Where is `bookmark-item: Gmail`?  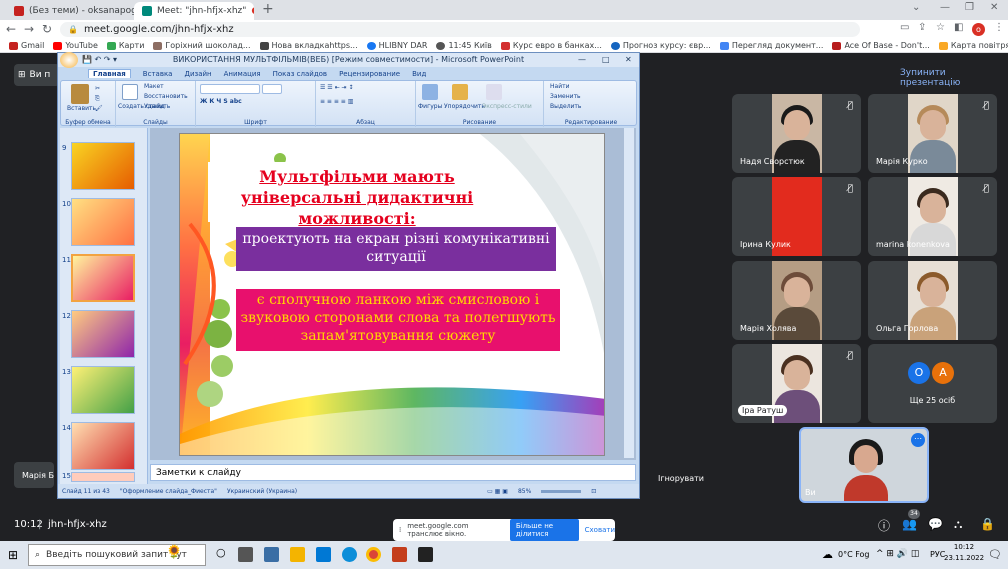 bookmark-item: Gmail is located at coordinates (26, 45).